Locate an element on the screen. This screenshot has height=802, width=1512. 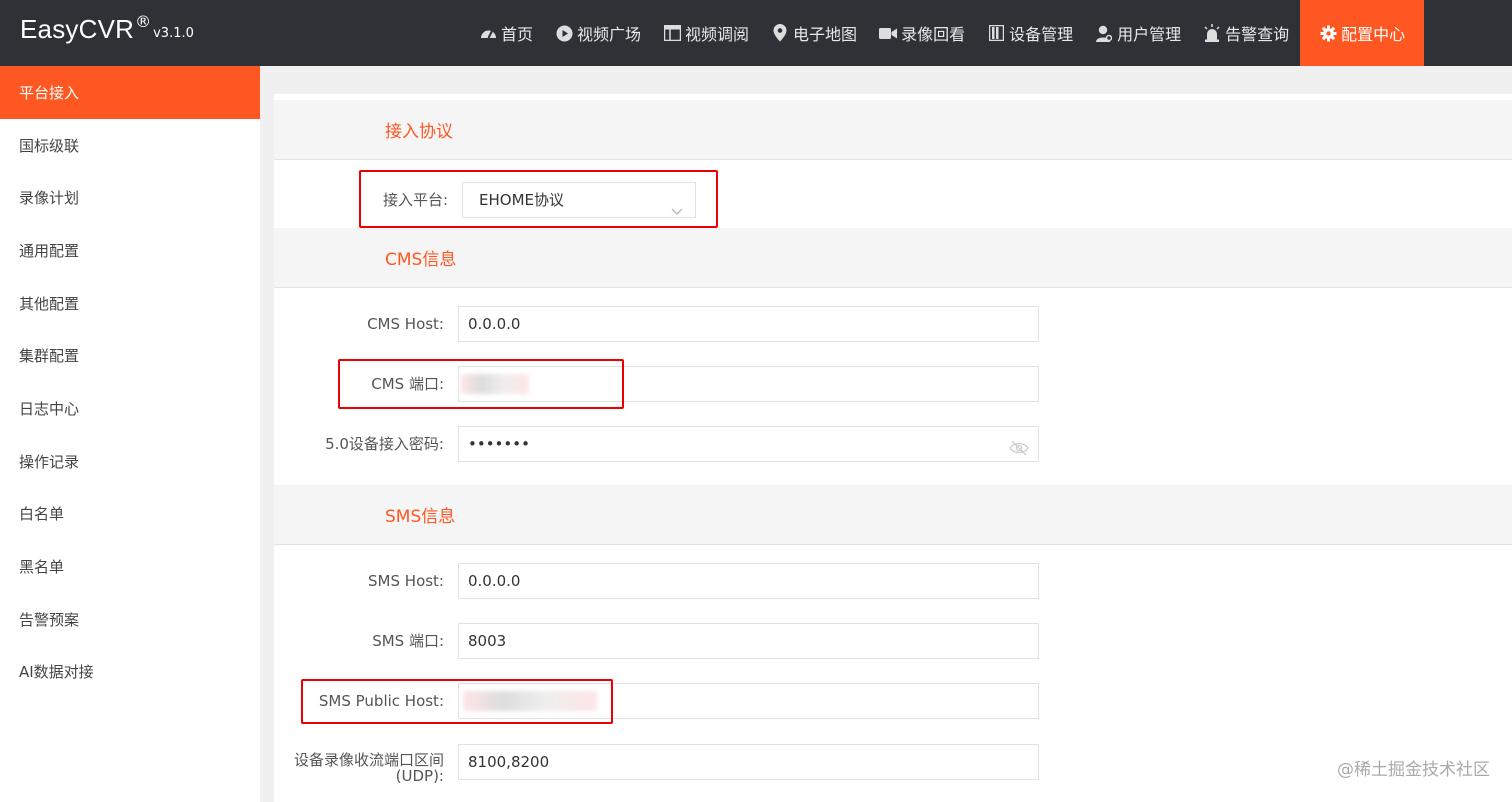
watermark: @稀土掘金技术社区 is located at coordinates (1413, 770).